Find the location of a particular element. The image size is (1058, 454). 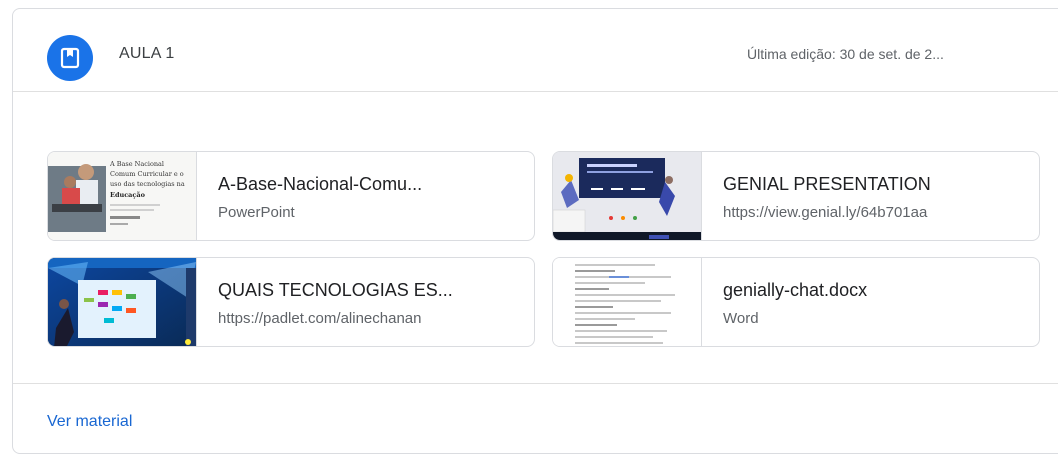

footer-divider is located at coordinates (535, 383).